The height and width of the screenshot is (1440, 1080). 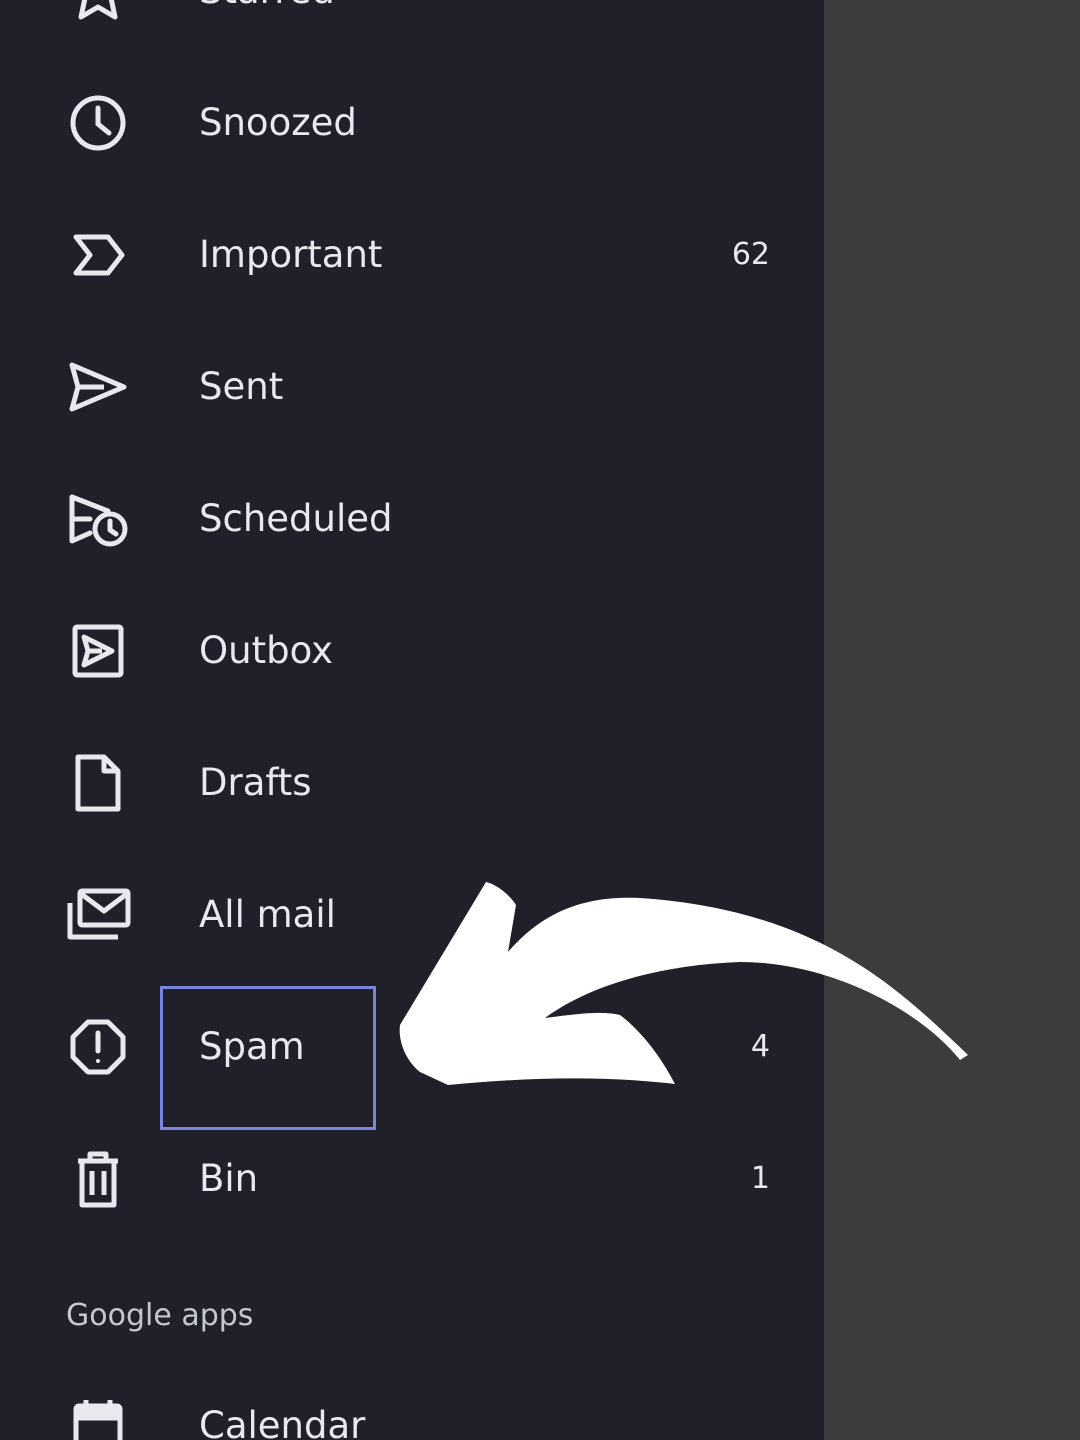 What do you see at coordinates (98, 255) in the screenshot?
I see `important-icon` at bounding box center [98, 255].